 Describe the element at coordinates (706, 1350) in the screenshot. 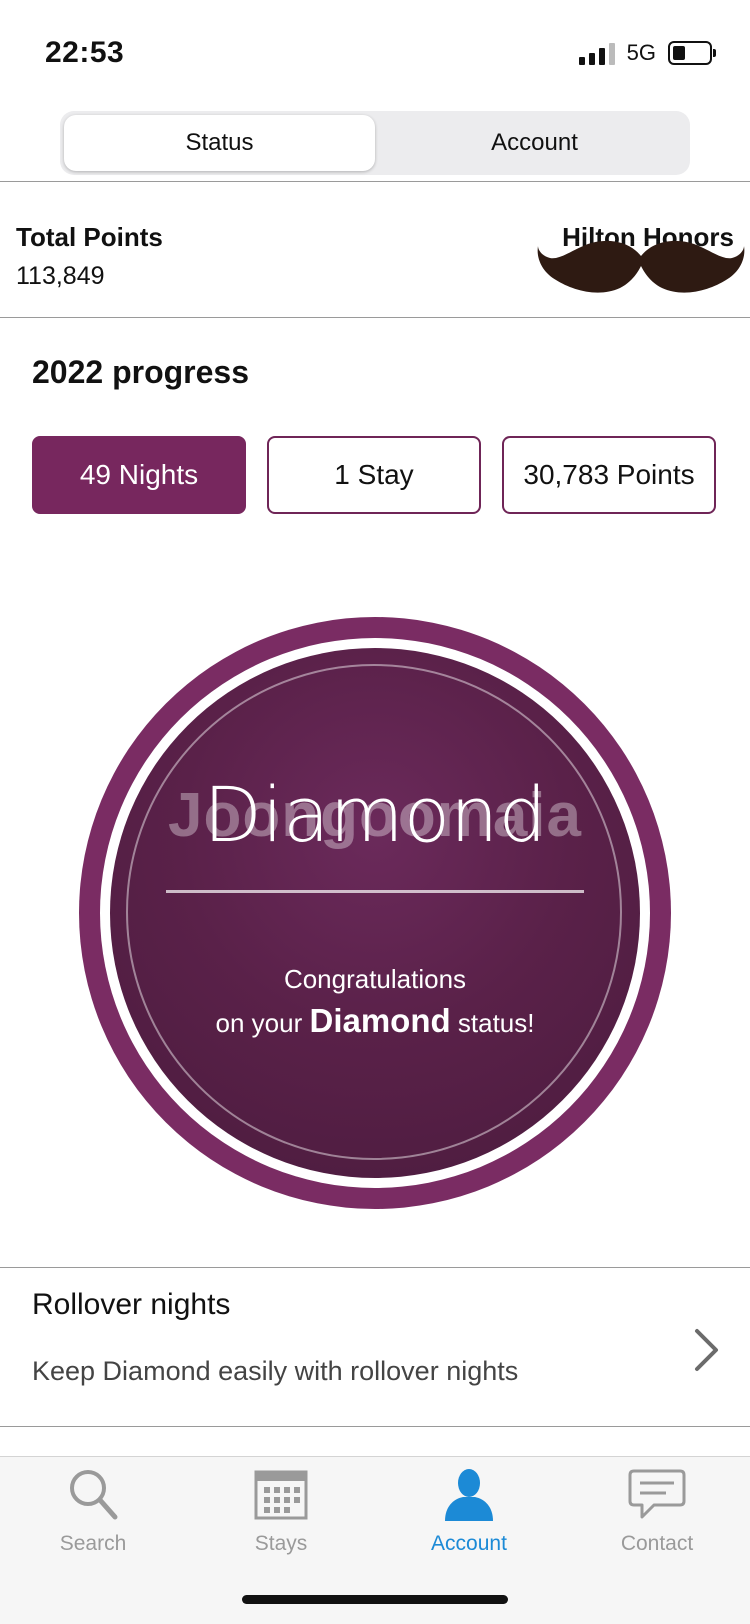

I see `chevron-right-icon` at that location.